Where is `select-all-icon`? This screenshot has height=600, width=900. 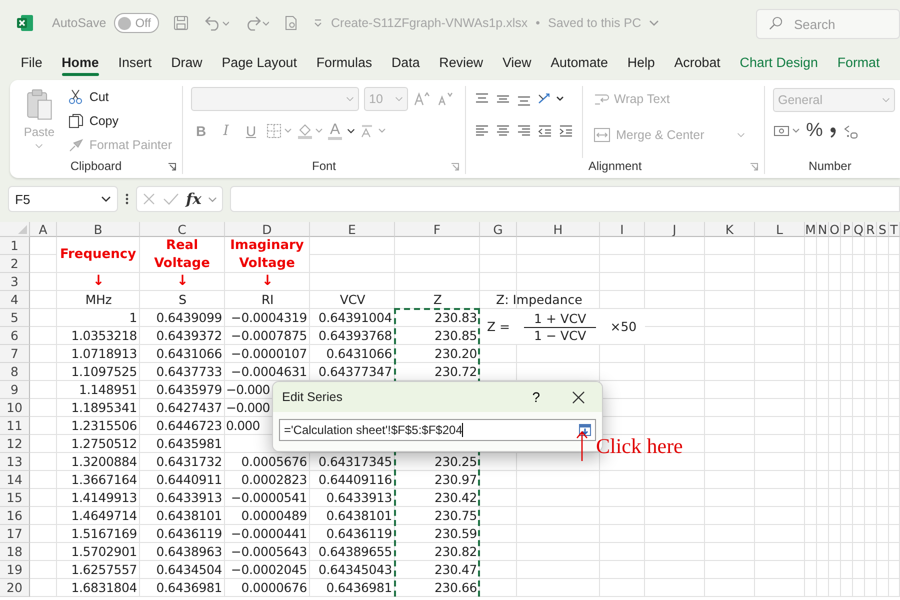 select-all-icon is located at coordinates (22, 229).